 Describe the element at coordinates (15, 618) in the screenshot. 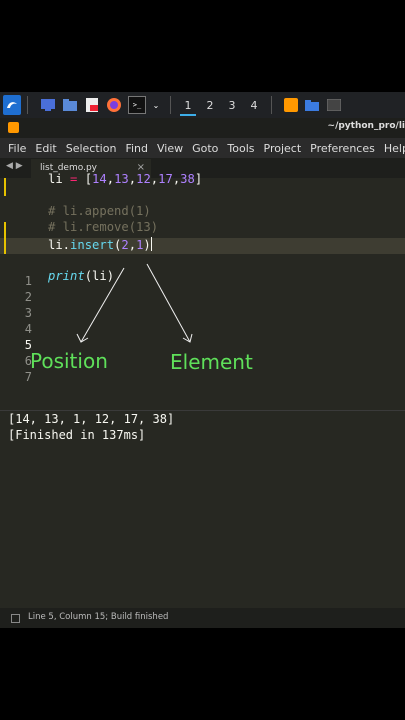

I see `panel-toggle-icon` at that location.